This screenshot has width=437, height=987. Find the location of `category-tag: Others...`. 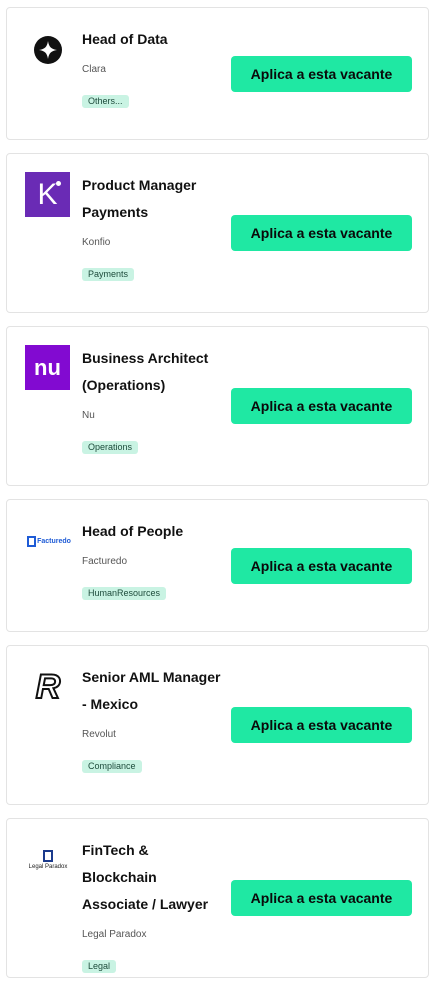

category-tag: Others... is located at coordinates (105, 101).